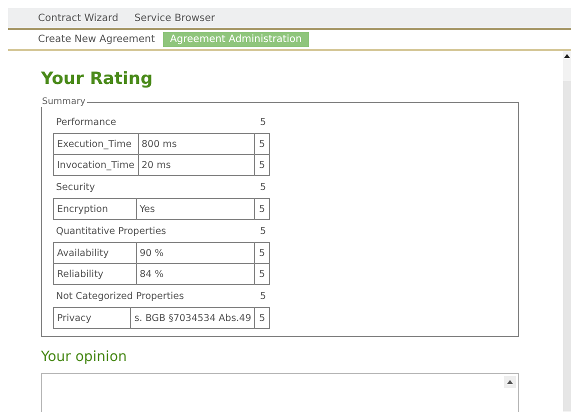 Image resolution: width=571 pixels, height=412 pixels. Describe the element at coordinates (96, 165) in the screenshot. I see `property-cell: Invocation_Time` at that location.